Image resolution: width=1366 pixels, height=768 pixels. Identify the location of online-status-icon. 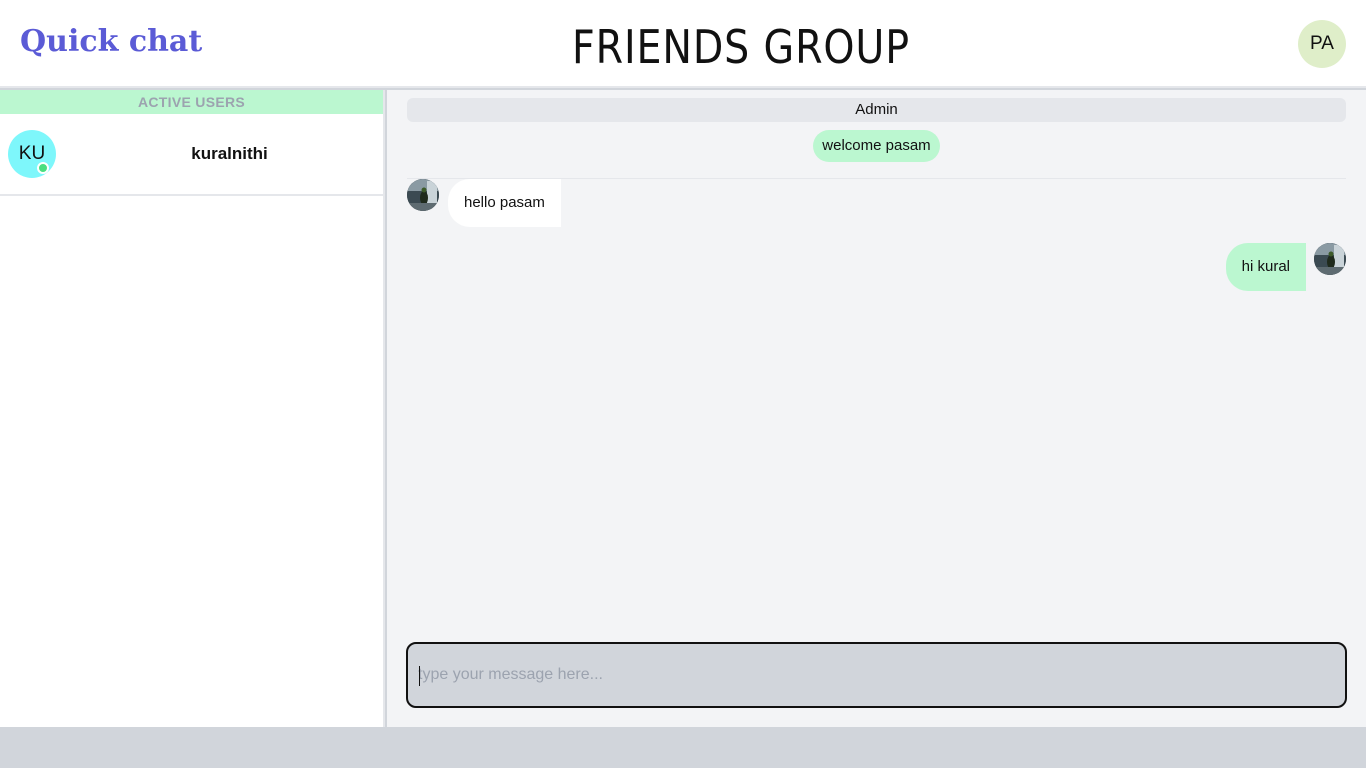
(43, 168).